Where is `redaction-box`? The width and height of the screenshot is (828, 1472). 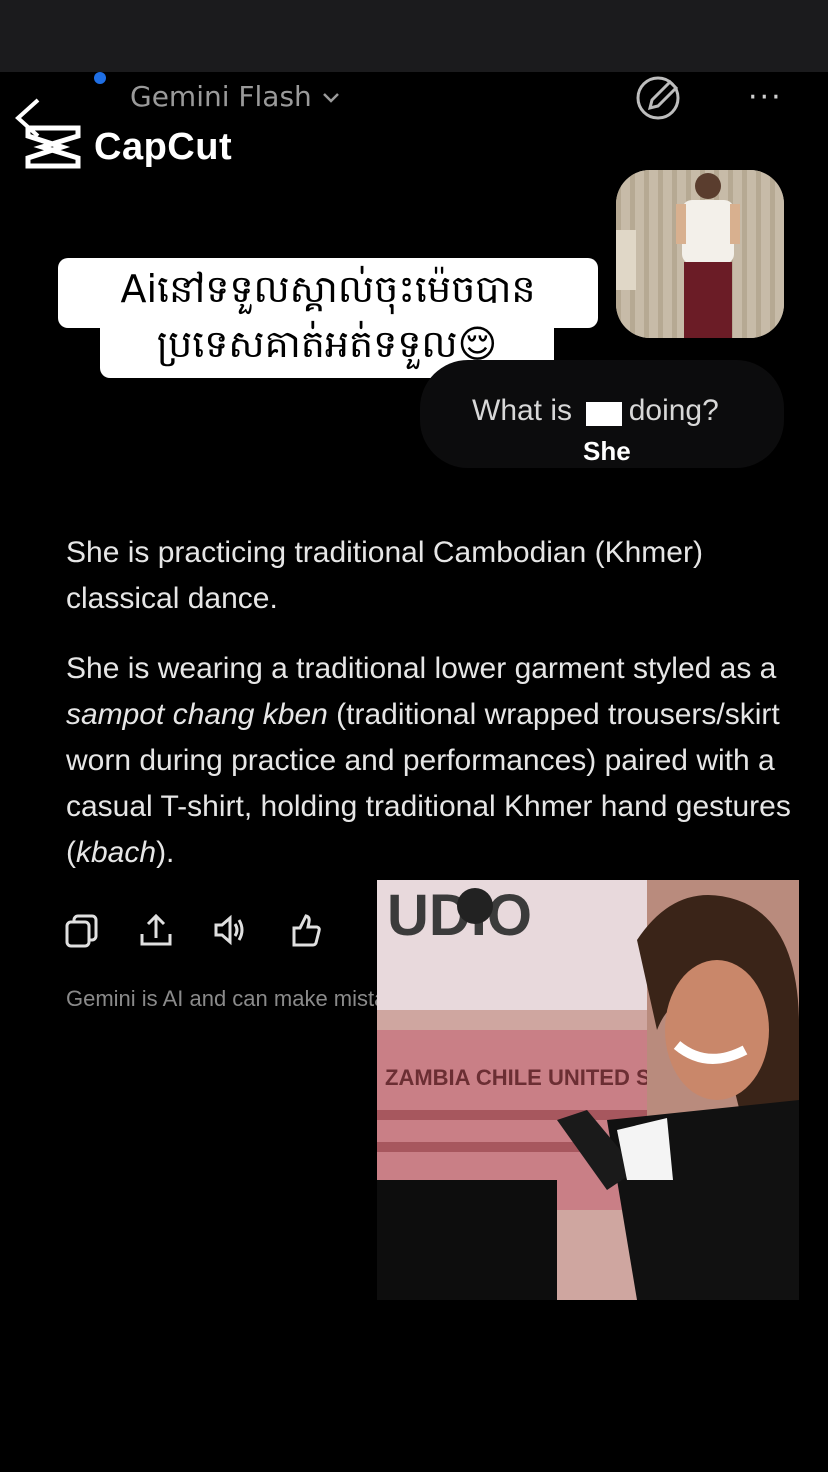 redaction-box is located at coordinates (604, 414).